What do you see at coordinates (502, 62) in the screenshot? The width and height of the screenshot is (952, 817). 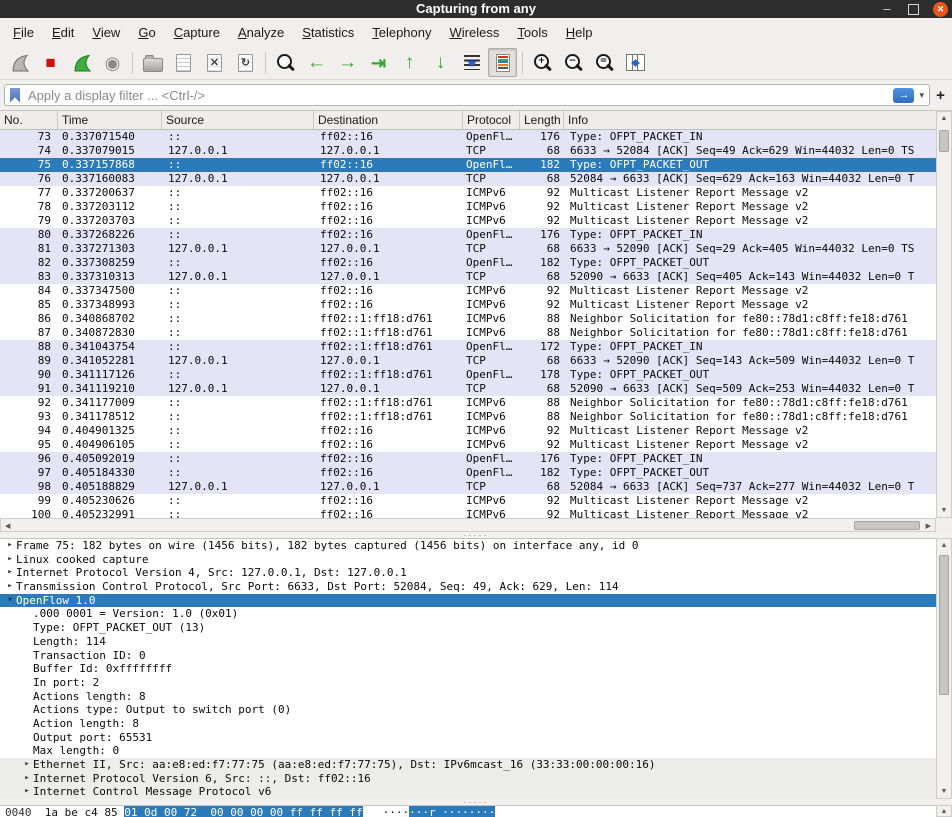 I see `colorize-button` at bounding box center [502, 62].